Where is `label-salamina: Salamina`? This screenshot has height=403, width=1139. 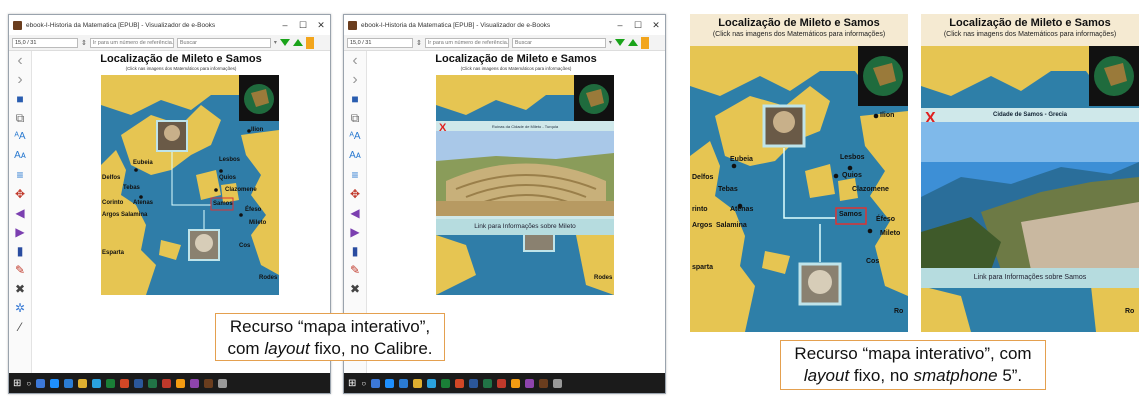 label-salamina: Salamina is located at coordinates (134, 215).